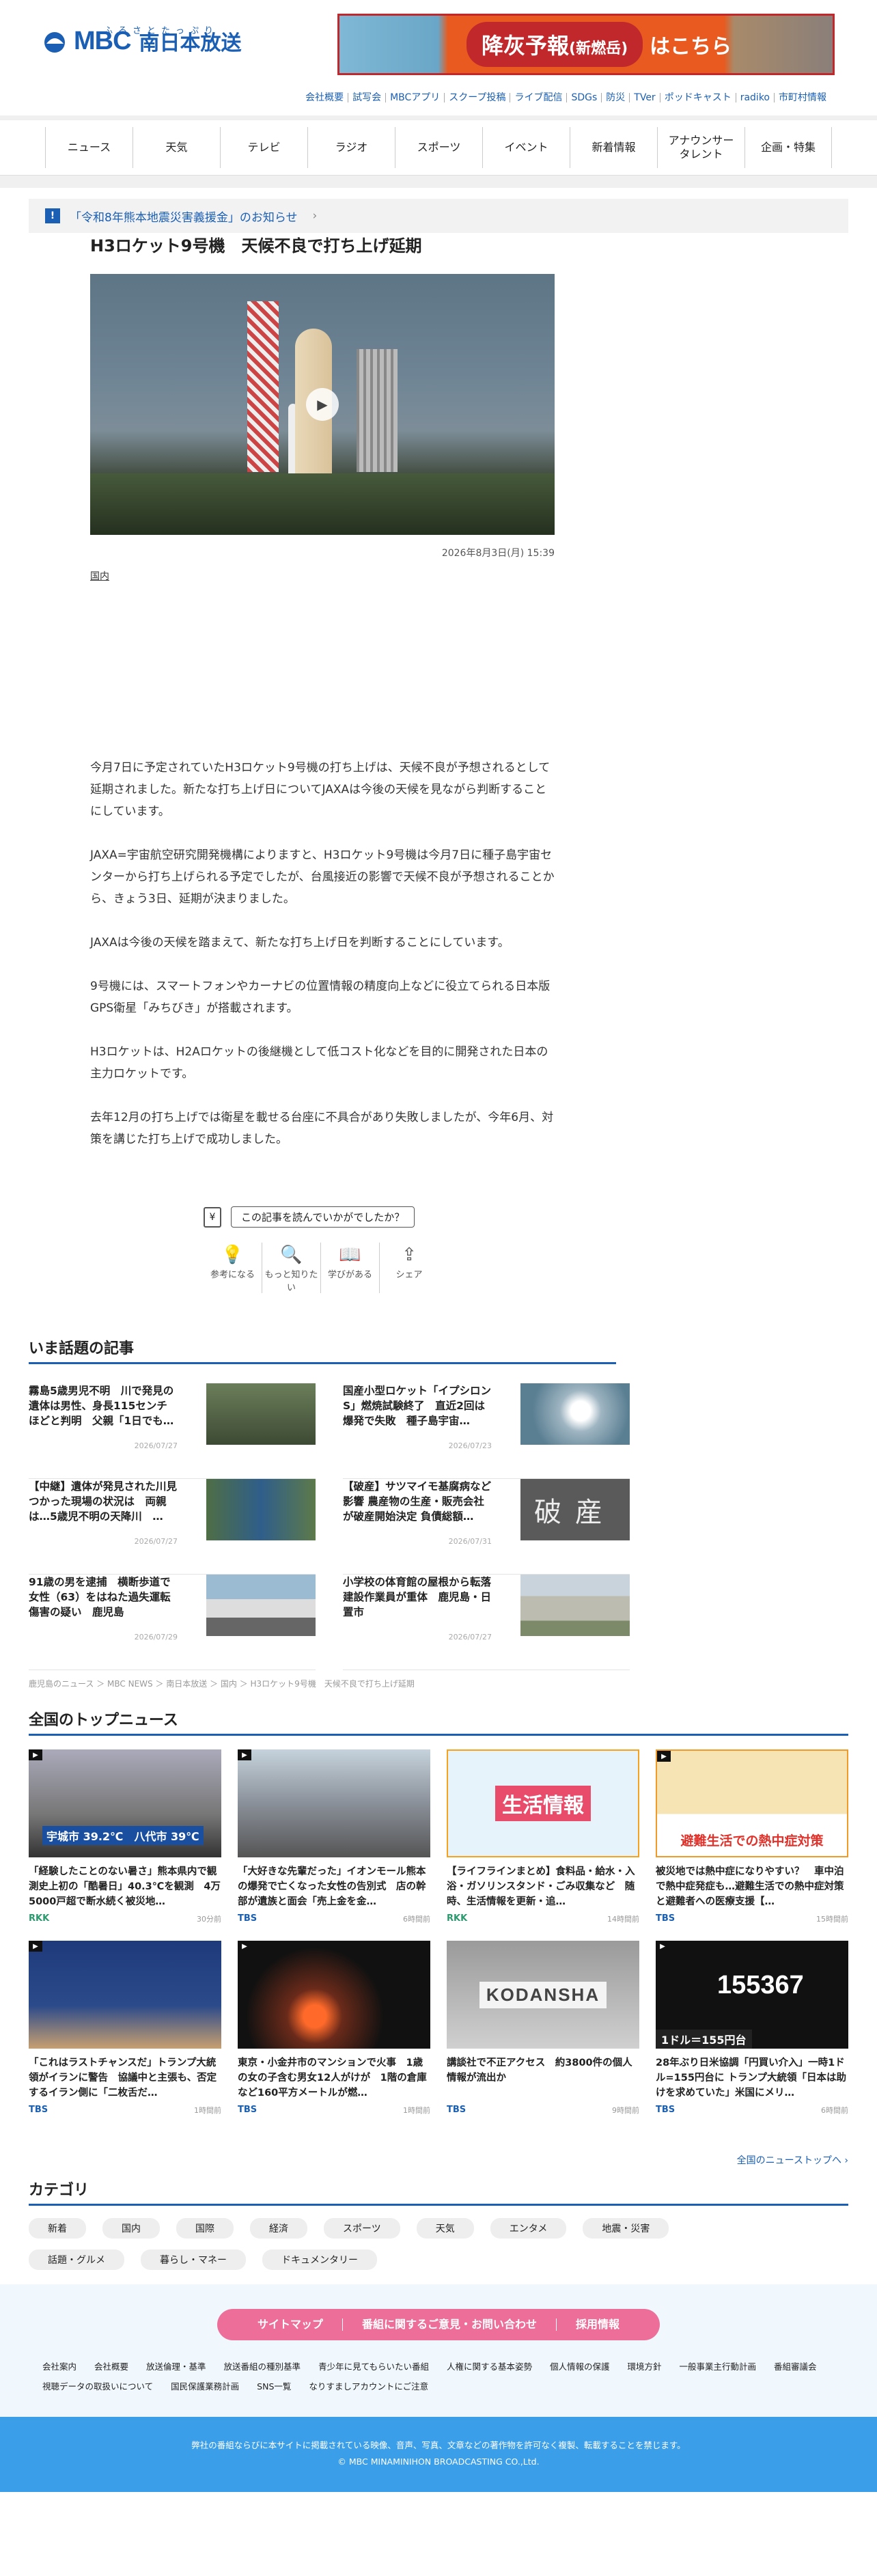 The image size is (877, 2576). I want to click on category-chip: スポーツ, so click(362, 2229).